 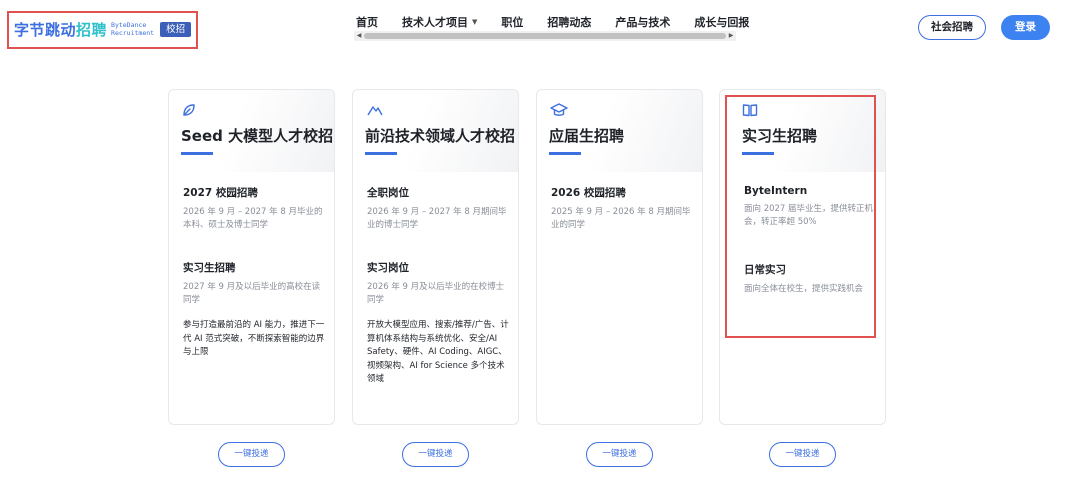 What do you see at coordinates (559, 109) in the screenshot?
I see `graduation-cap-icon` at bounding box center [559, 109].